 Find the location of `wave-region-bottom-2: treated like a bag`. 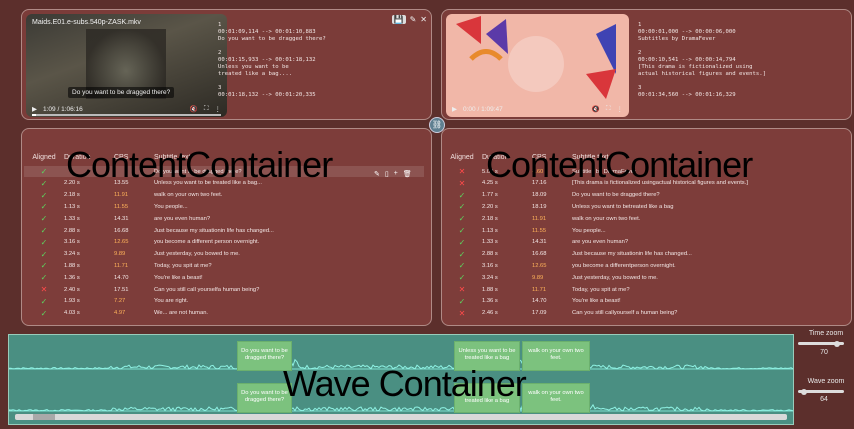

wave-region-bottom-2: treated like a bag is located at coordinates (487, 398).